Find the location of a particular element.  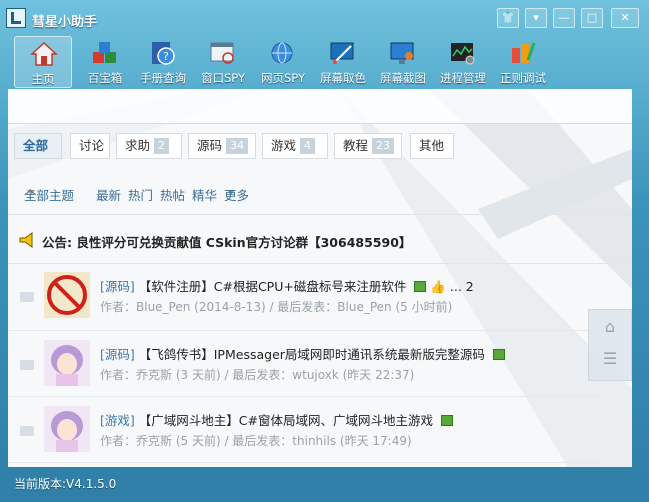

announcement-text: 公告: 良性评分可兑换贡献值 CSkin官方讨论群【306485590】 is located at coordinates (227, 242).